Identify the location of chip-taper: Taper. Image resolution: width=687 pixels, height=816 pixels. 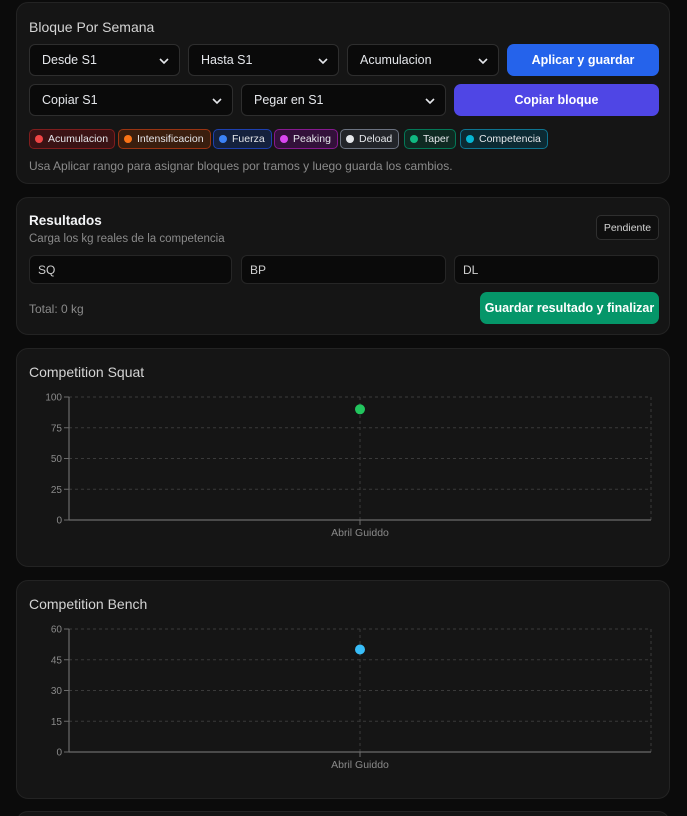
(430, 139).